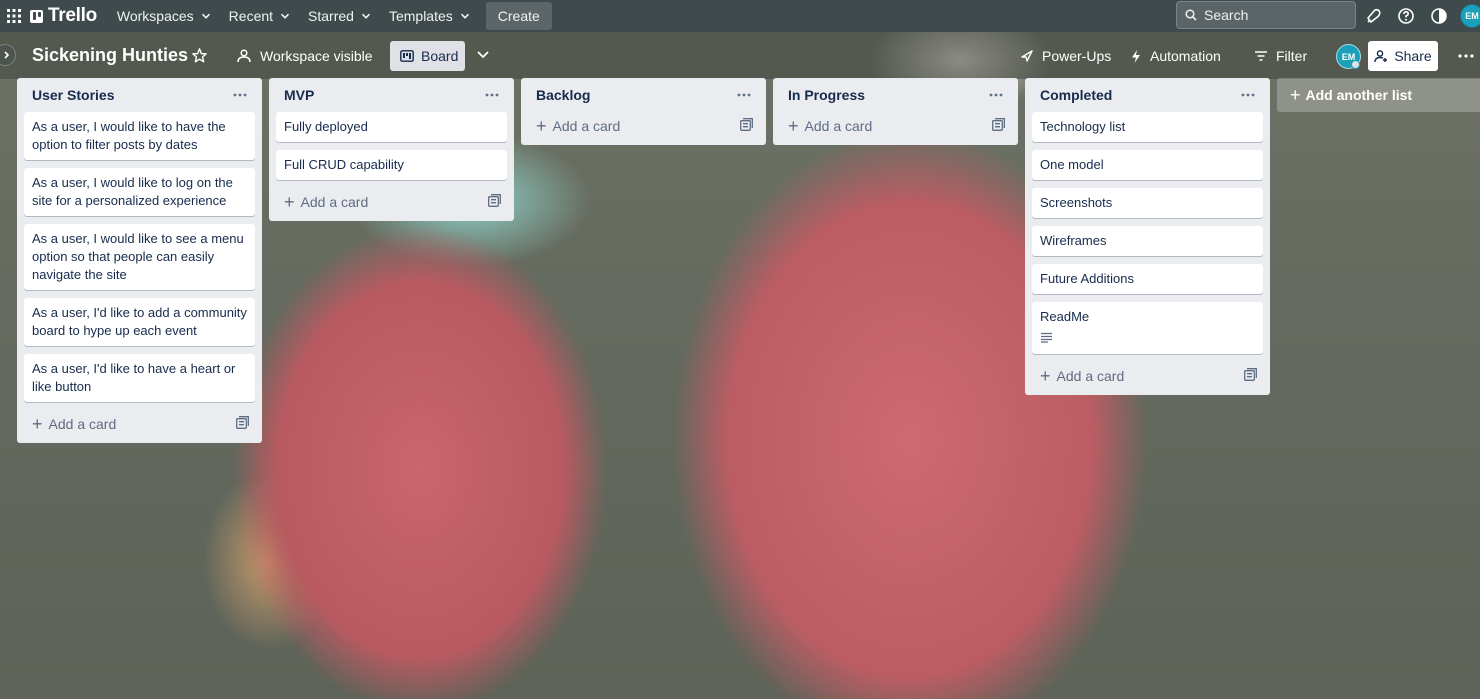 Image resolution: width=1480 pixels, height=699 pixels. I want to click on list-in-progress: In Progress + Add a card, so click(895, 111).